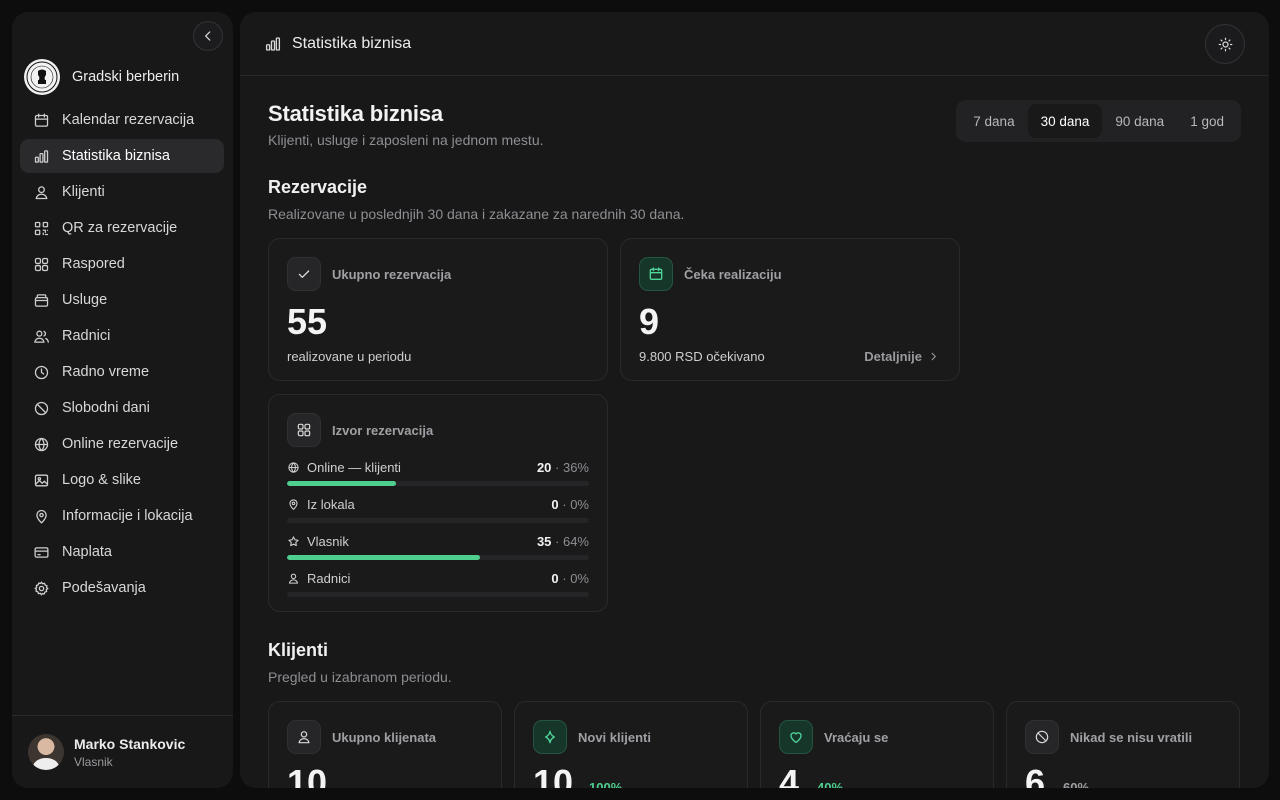 This screenshot has width=1280, height=800. I want to click on sun-icon, so click(1225, 44).